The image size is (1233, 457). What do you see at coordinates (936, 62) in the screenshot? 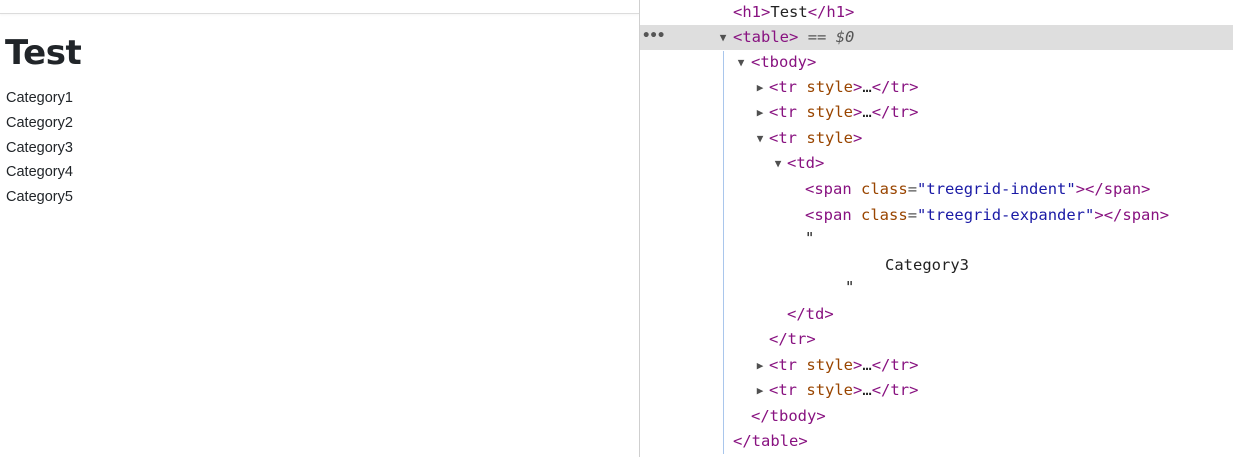
I see `dom-node-tbody: ▼ <tbody>` at bounding box center [936, 62].